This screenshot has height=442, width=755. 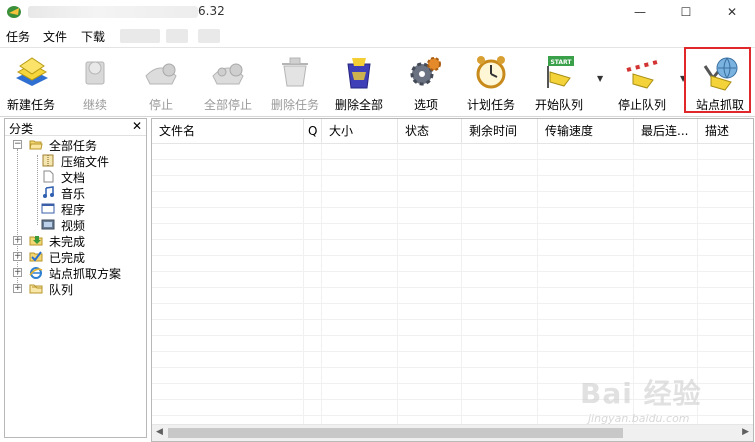 What do you see at coordinates (78, 273) in the screenshot?
I see `tree-item-site-grabber-projects: + 站点抓取方案` at bounding box center [78, 273].